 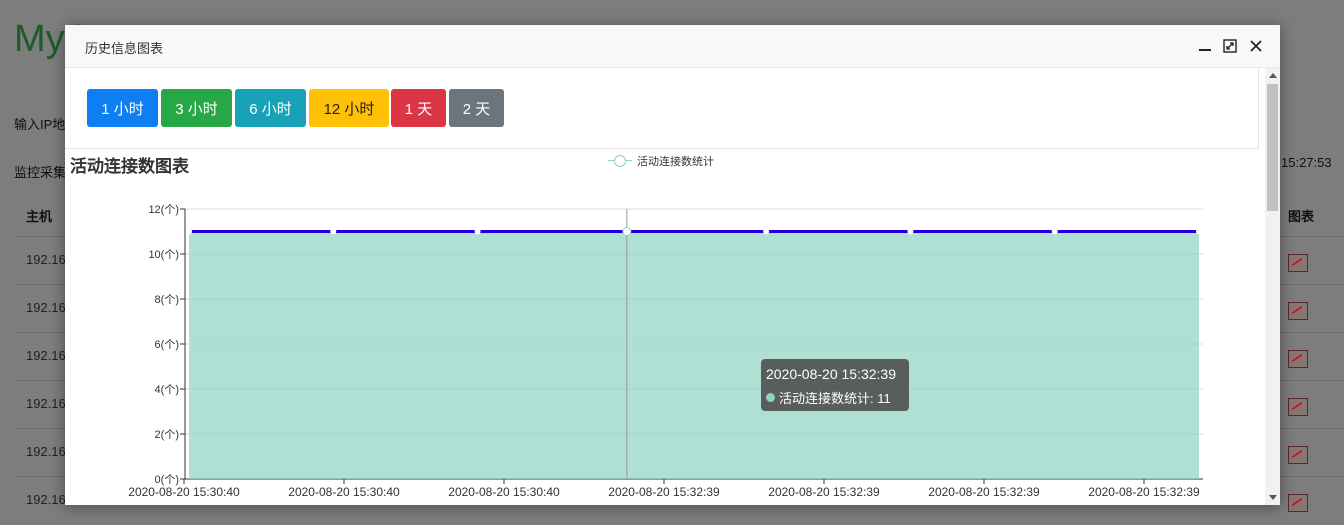 What do you see at coordinates (167, 434) in the screenshot?
I see `y-tick-label: 2(个)` at bounding box center [167, 434].